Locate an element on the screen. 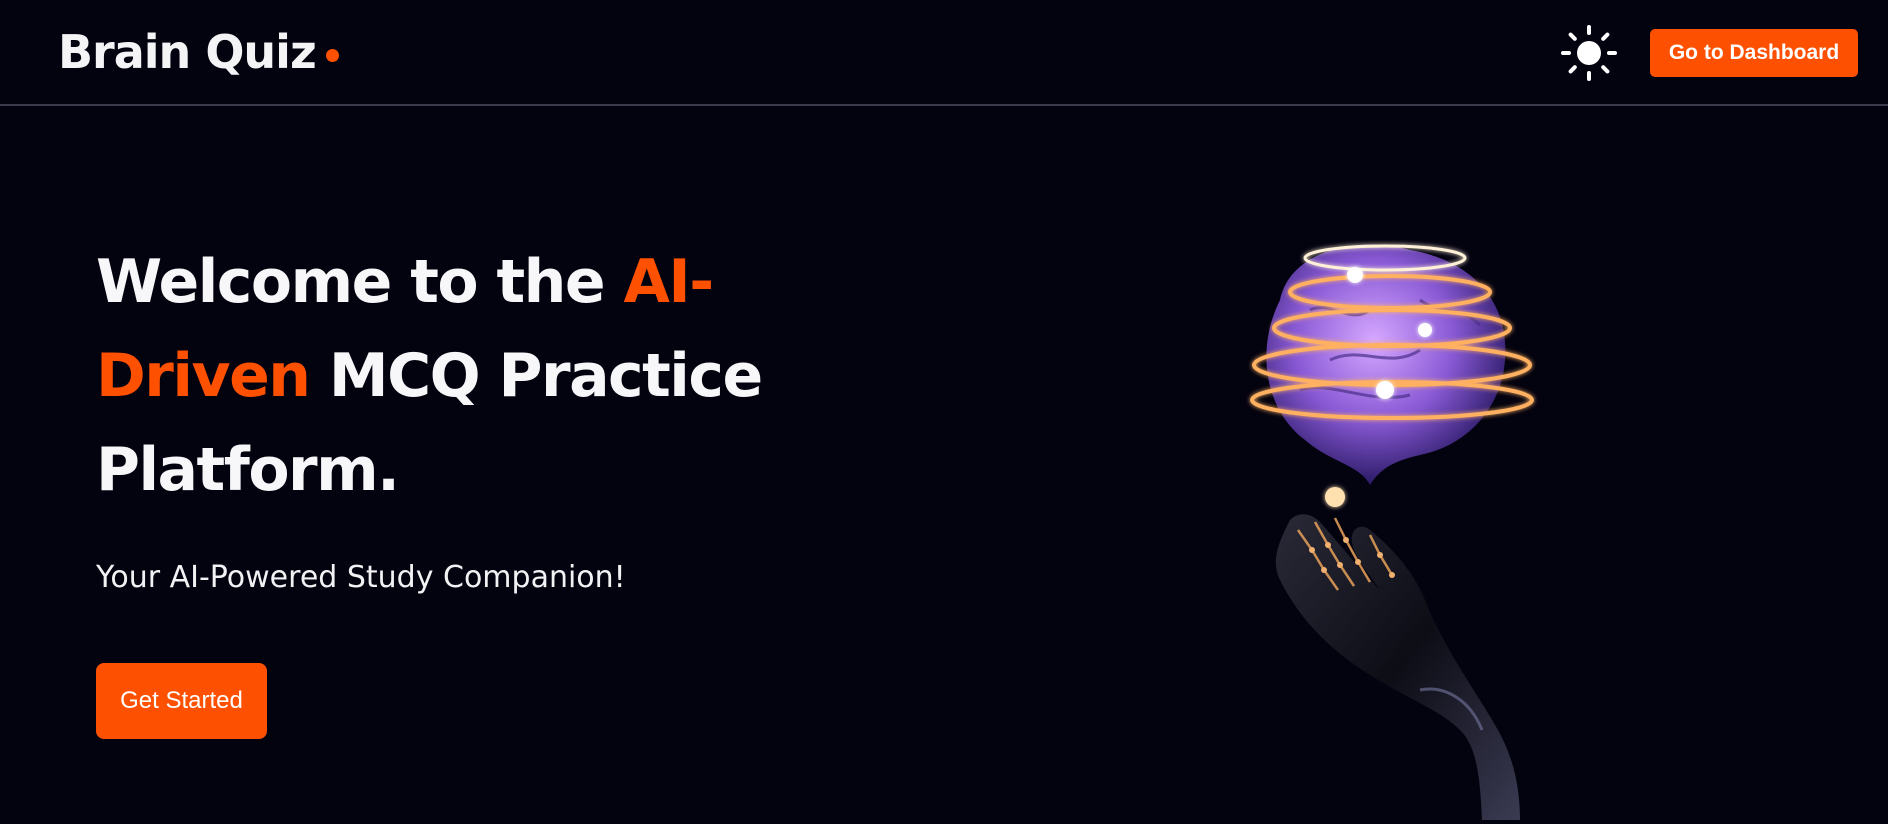  theme-toggle-button is located at coordinates (1589, 53).